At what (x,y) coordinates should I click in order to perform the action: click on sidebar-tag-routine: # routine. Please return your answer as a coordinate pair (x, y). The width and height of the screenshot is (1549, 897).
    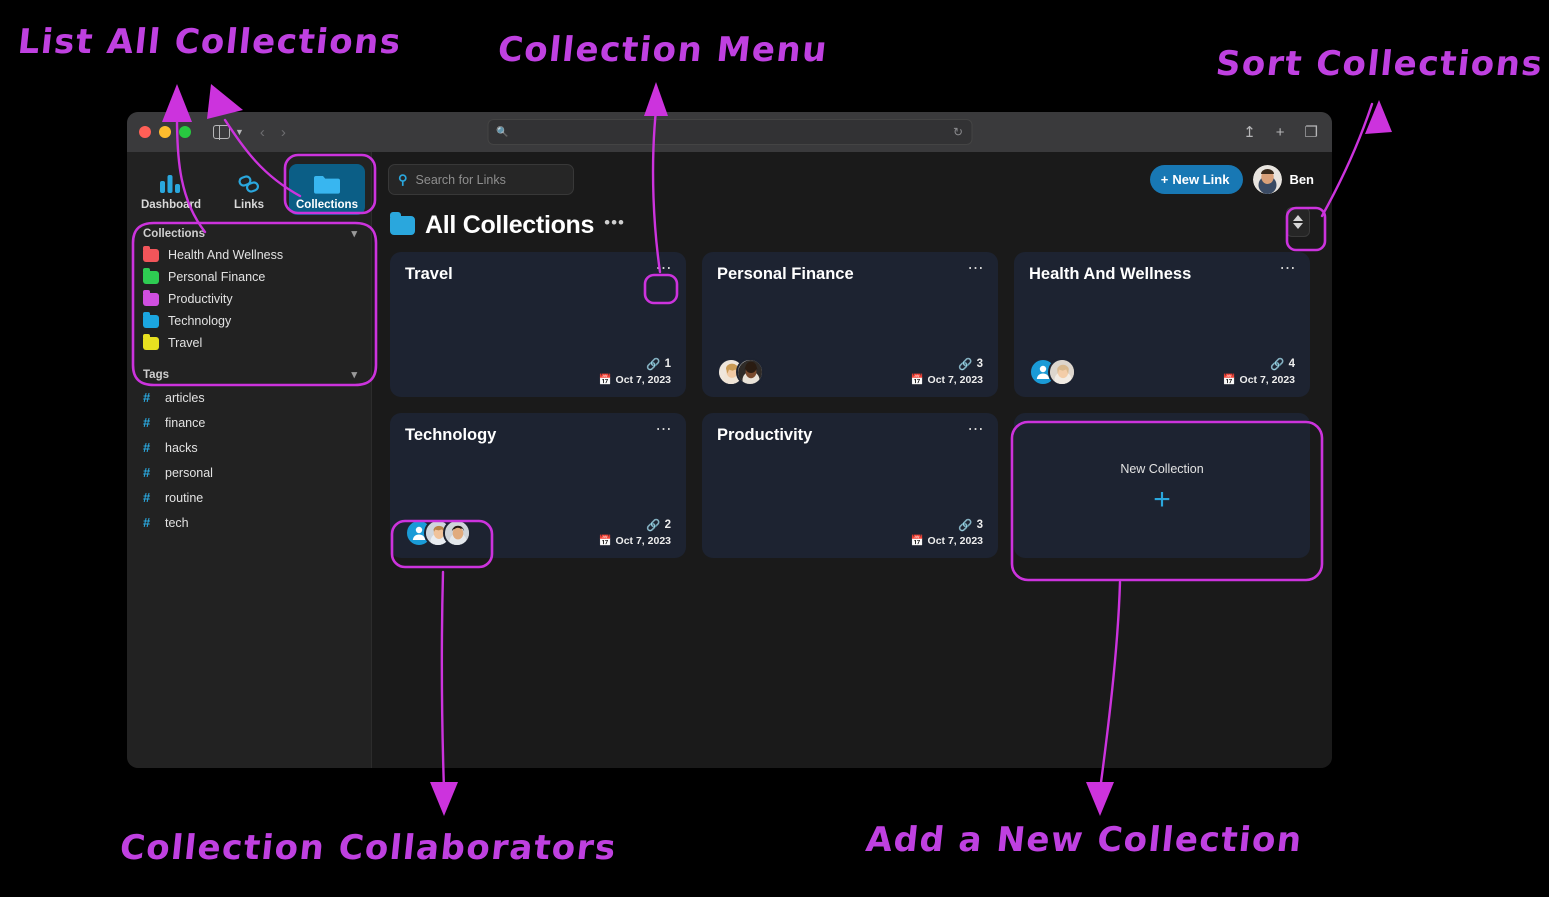
    Looking at the image, I should click on (249, 497).